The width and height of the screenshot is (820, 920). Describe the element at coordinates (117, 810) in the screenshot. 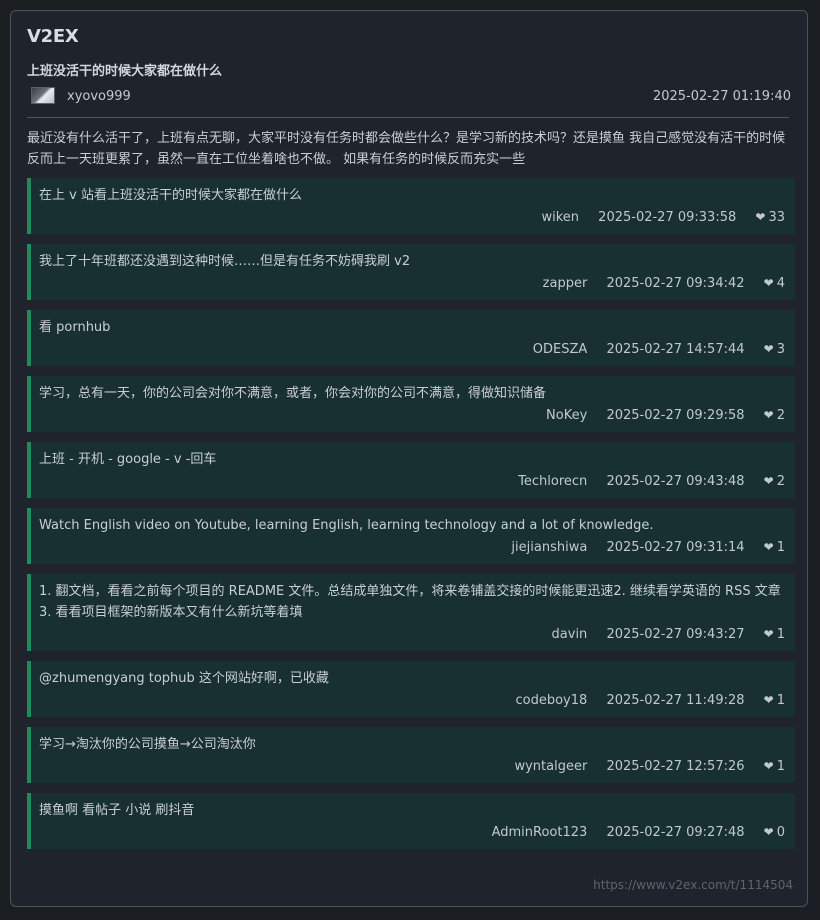

I see `comment-text: 摸鱼啊 看帖子 小说 刷抖音` at that location.